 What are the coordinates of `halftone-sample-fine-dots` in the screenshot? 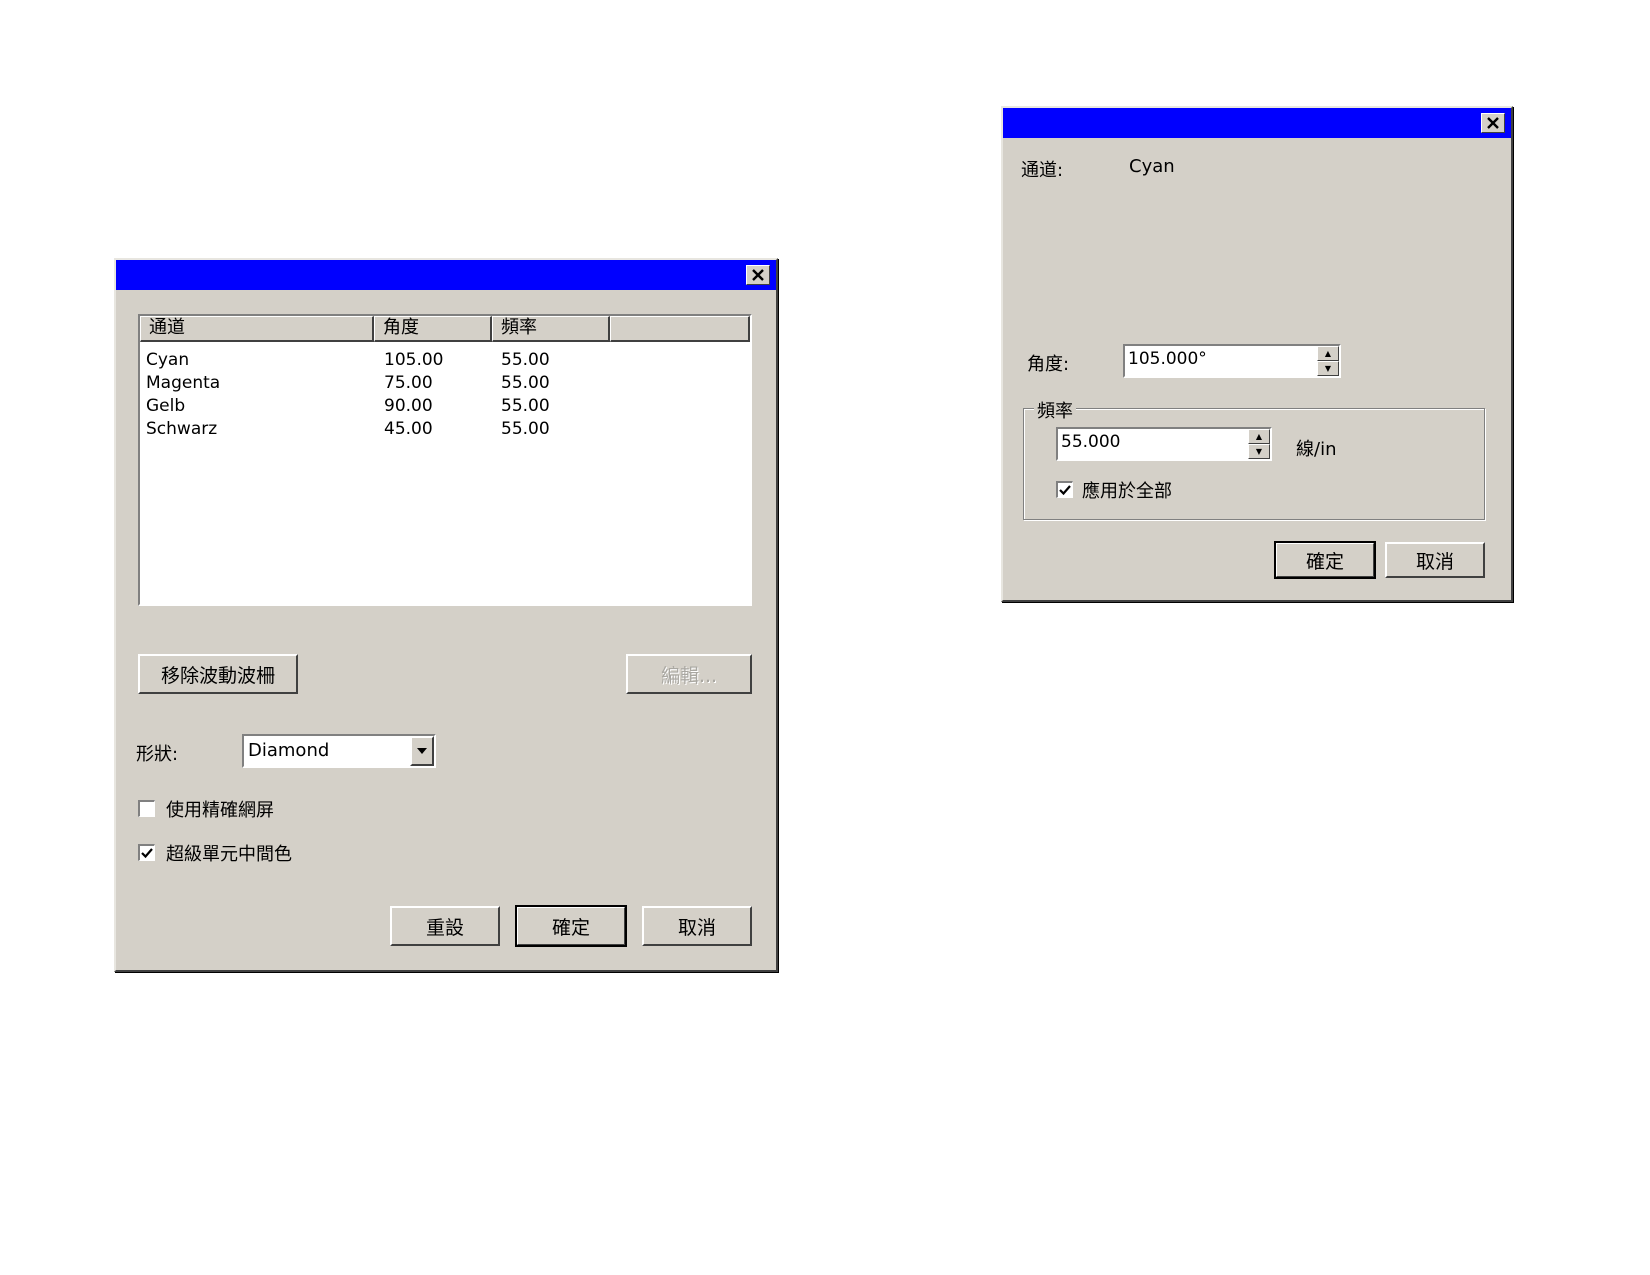 It's located at (1320, 1013).